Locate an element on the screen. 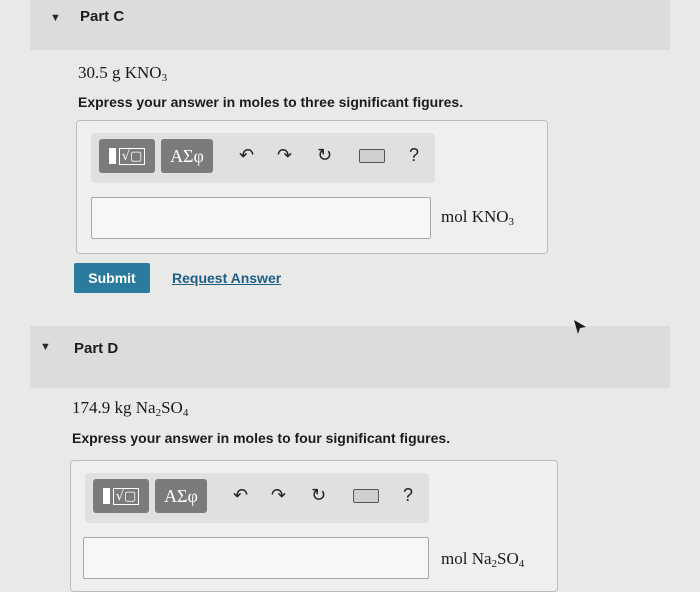 This screenshot has width=700, height=592. submit-button: Submit is located at coordinates (112, 278).